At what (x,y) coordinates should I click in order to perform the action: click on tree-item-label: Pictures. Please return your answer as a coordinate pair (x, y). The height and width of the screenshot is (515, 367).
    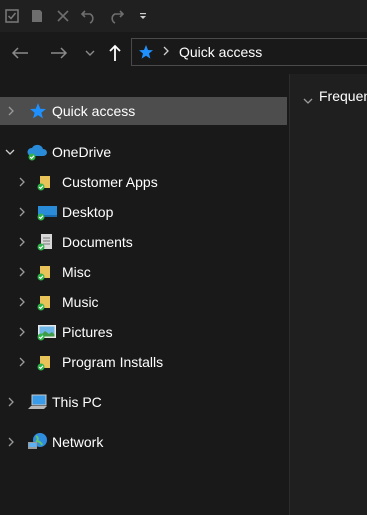
    Looking at the image, I should click on (87, 332).